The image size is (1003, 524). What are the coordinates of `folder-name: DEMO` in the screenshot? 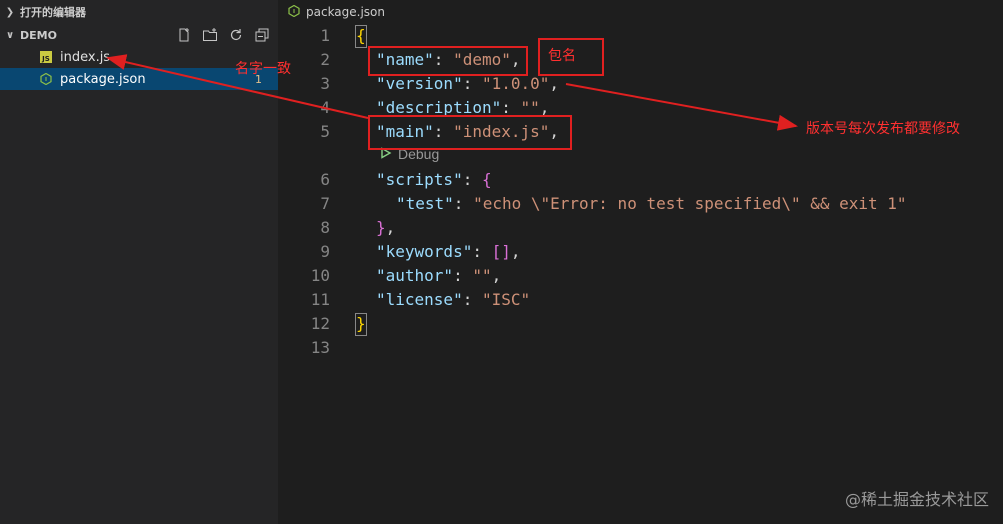 It's located at (38, 35).